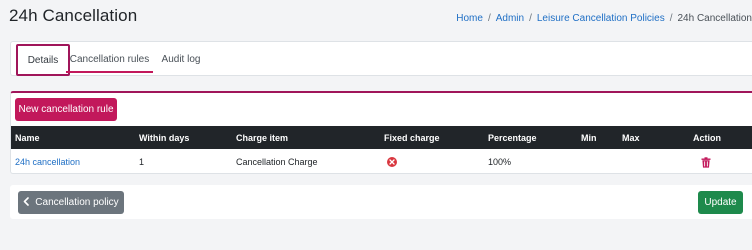  What do you see at coordinates (720, 202) in the screenshot?
I see `update-button: Update` at bounding box center [720, 202].